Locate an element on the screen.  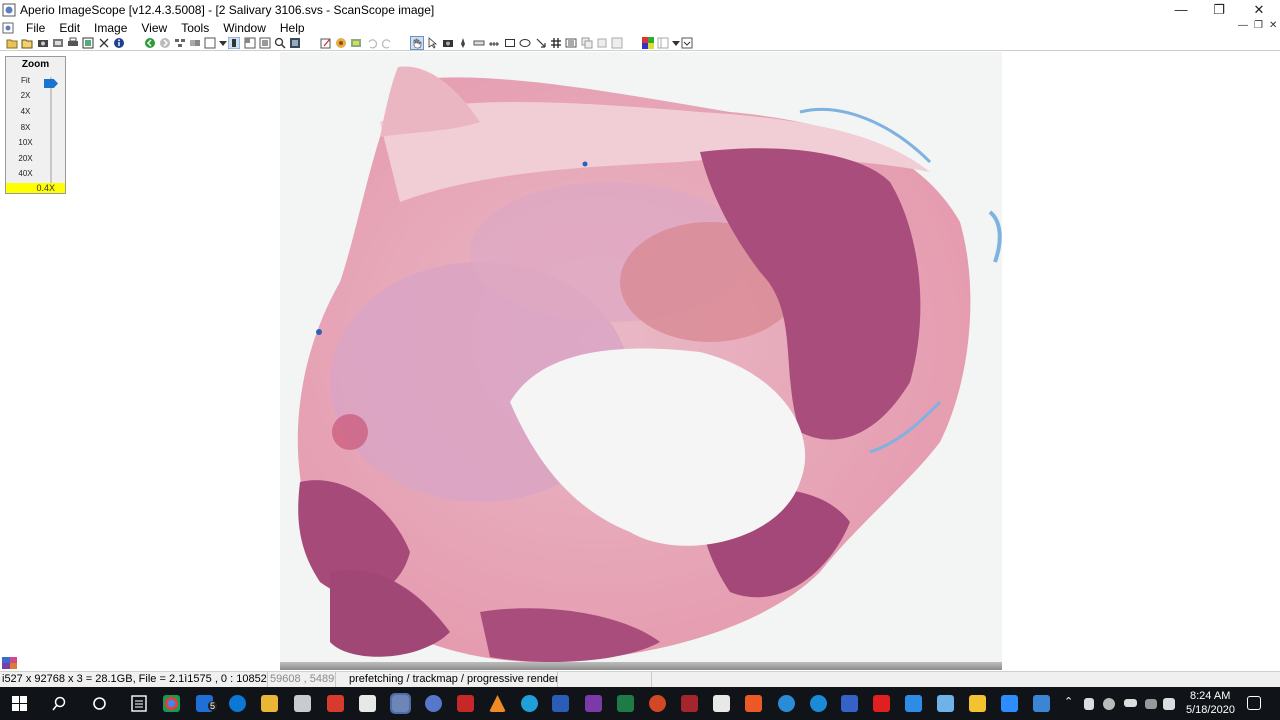
arrow-icon is located at coordinates (541, 43).